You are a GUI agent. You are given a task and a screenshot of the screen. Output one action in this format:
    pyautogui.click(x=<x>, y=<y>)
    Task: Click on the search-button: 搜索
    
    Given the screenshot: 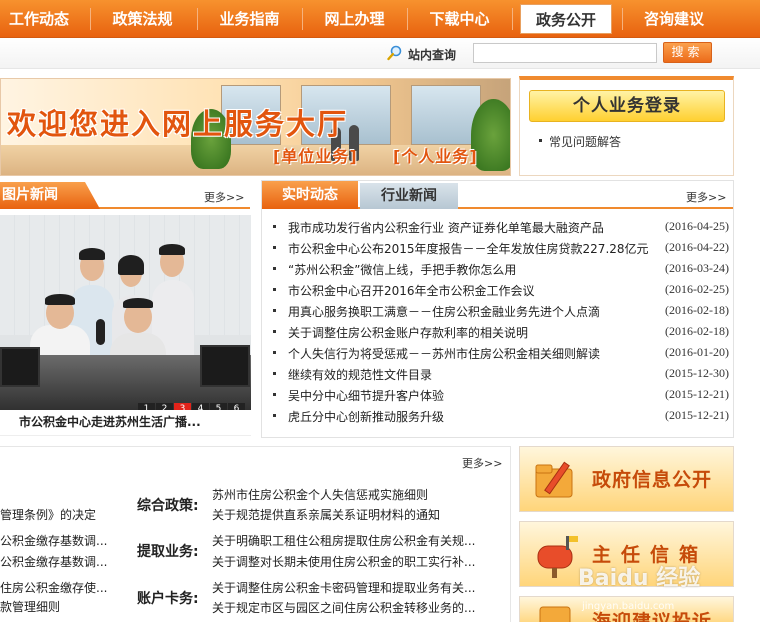 What is the action you would take?
    pyautogui.click(x=687, y=52)
    